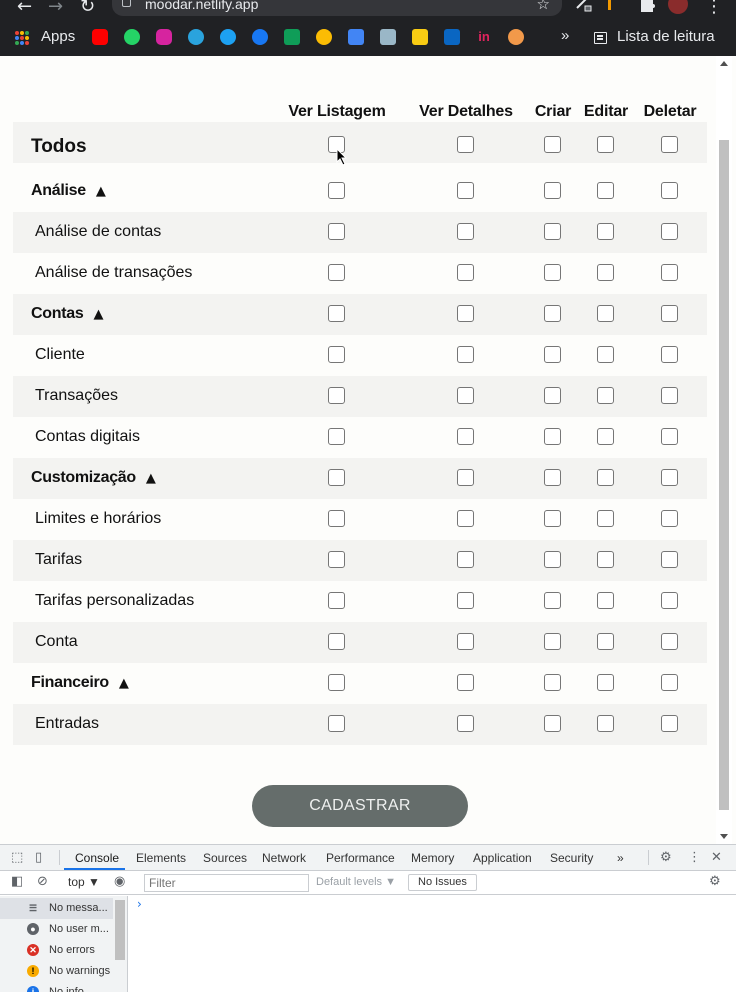 Image resolution: width=736 pixels, height=992 pixels. I want to click on invision-icon: in, so click(484, 37).